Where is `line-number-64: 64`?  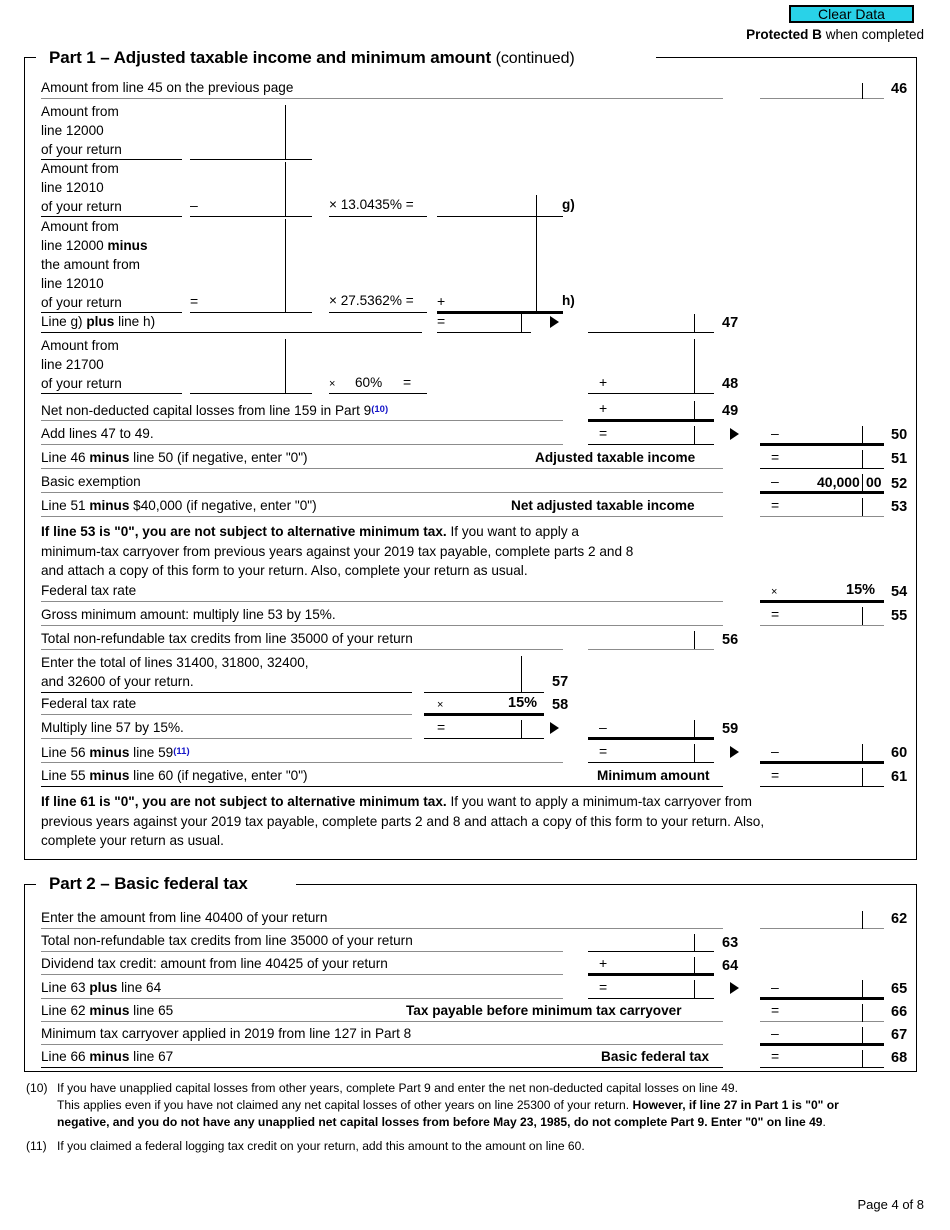
line-number-64: 64 is located at coordinates (730, 966).